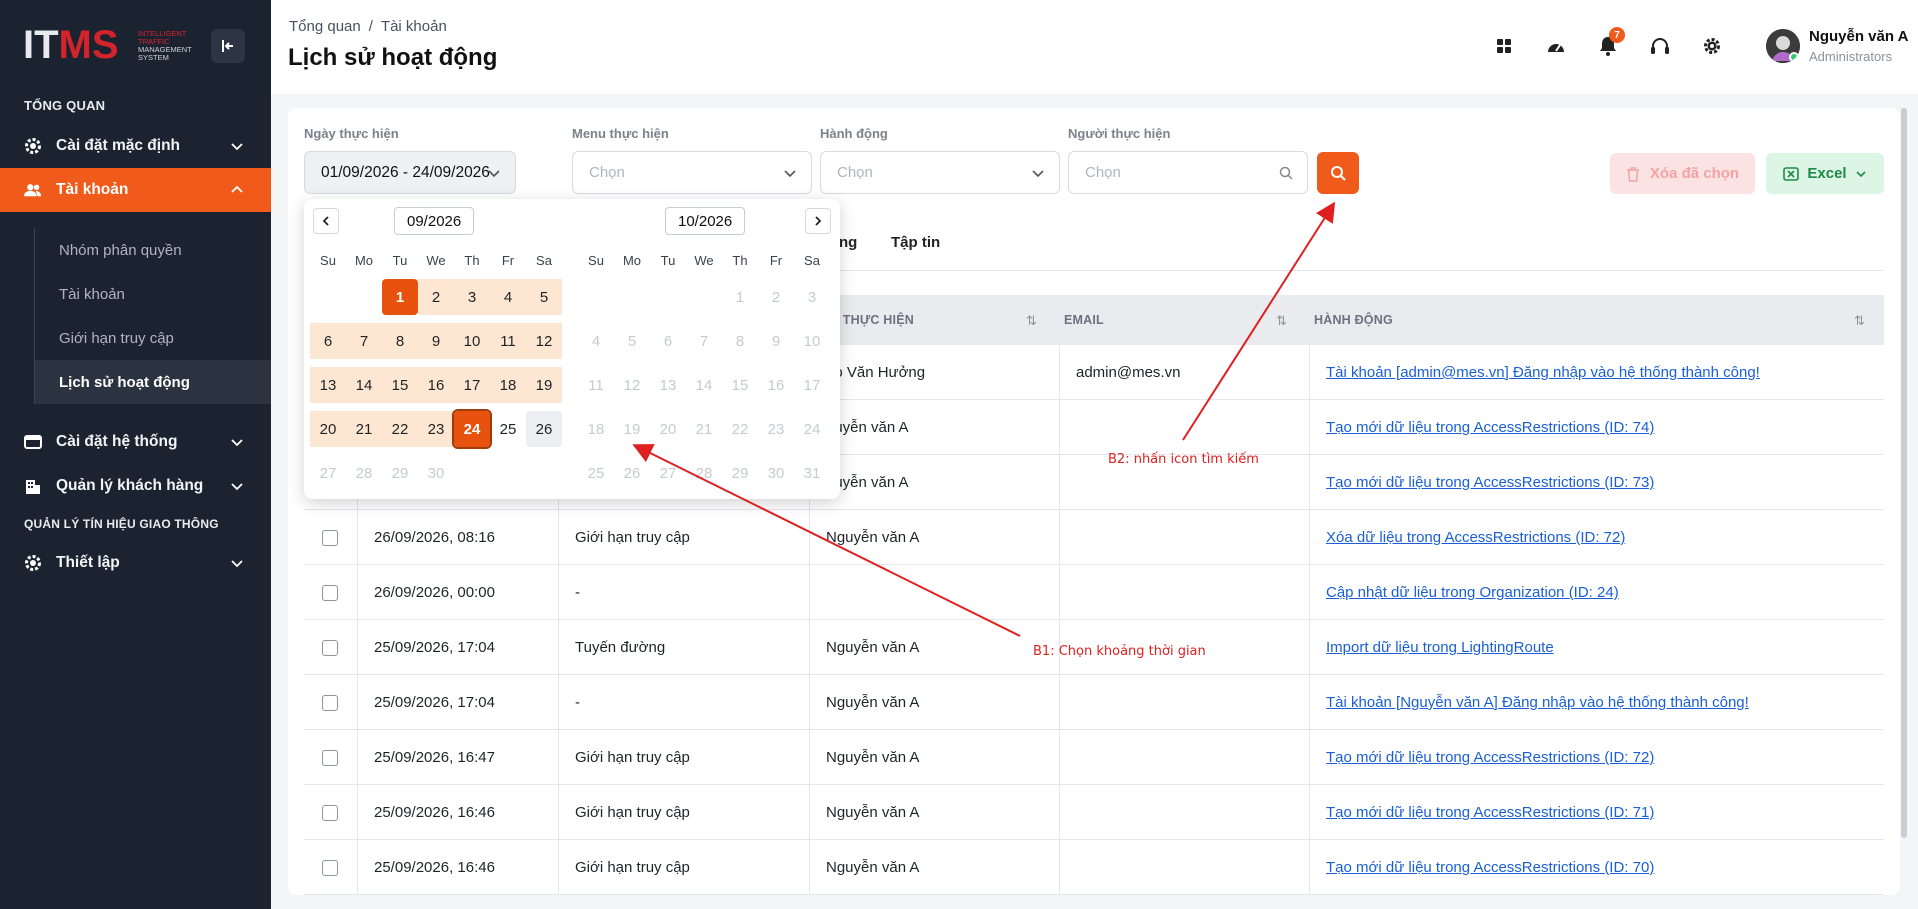 This screenshot has height=909, width=1918. Describe the element at coordinates (1783, 46) in the screenshot. I see `avatar` at that location.